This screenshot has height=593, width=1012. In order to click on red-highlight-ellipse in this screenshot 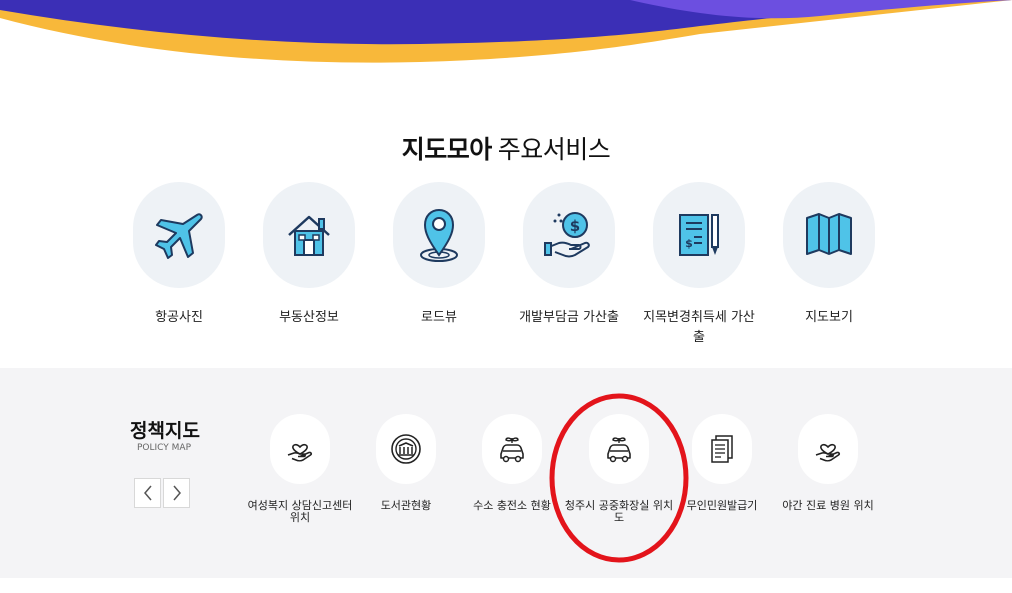, I will do `click(619, 478)`.